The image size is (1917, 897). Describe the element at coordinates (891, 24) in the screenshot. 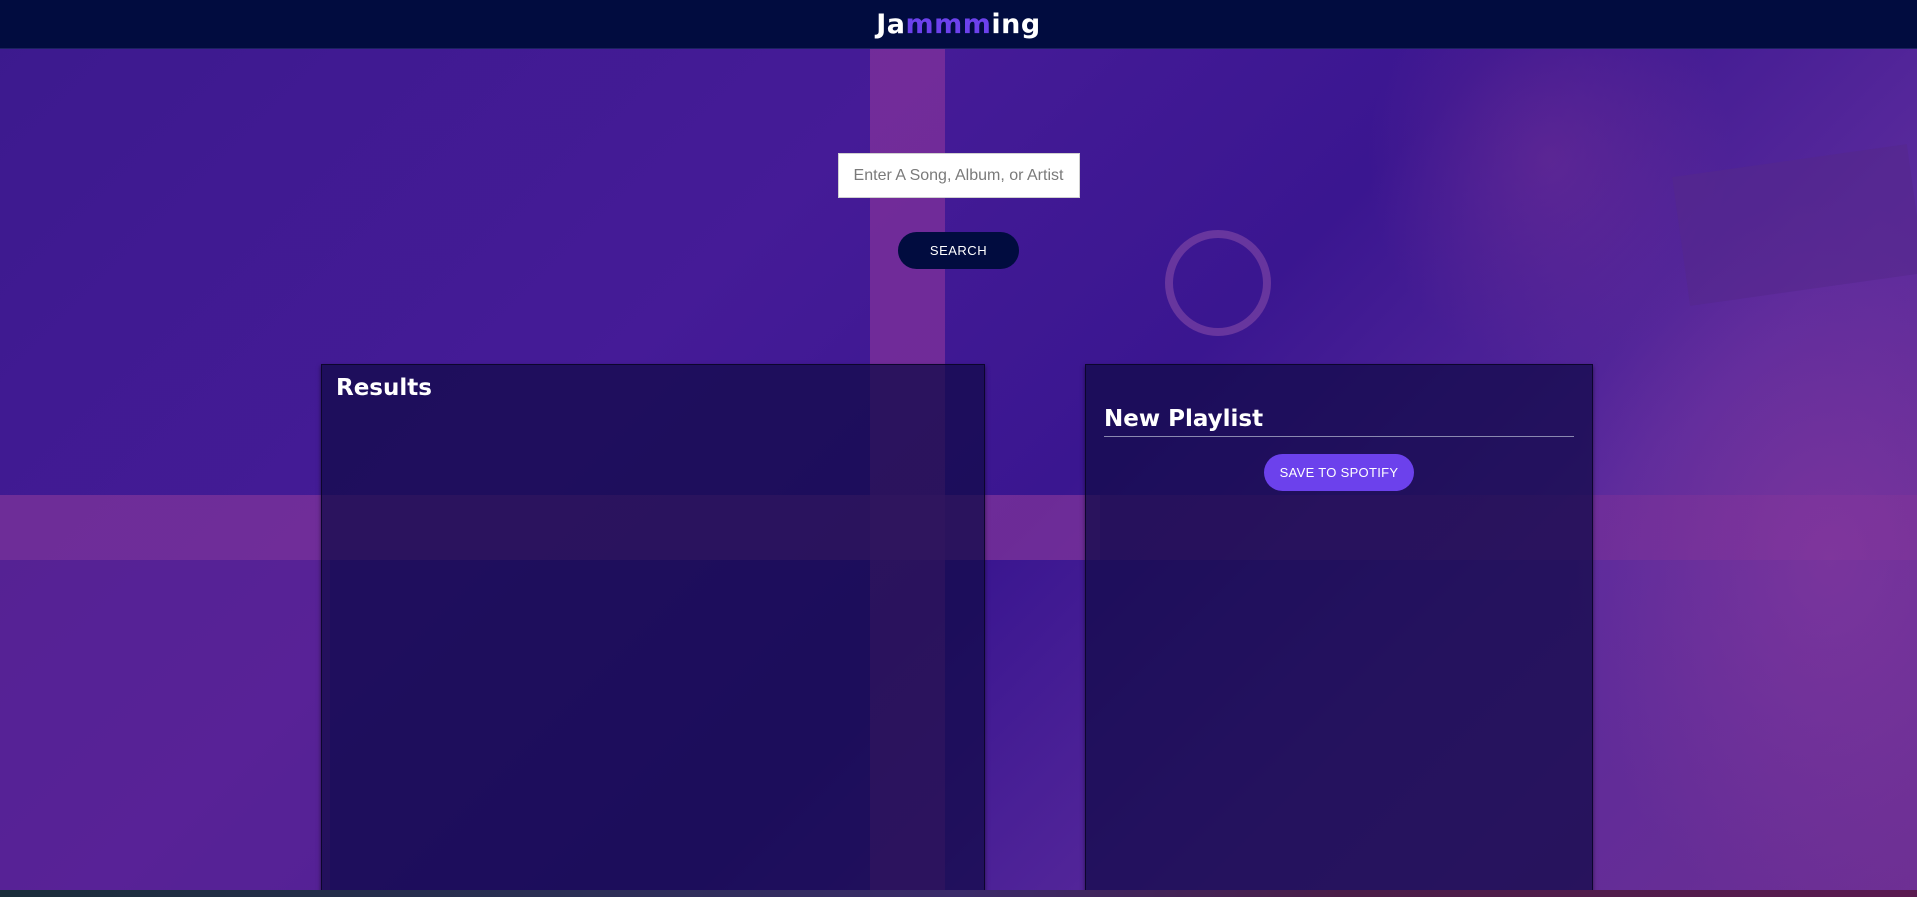

I see `logo-prefix: Ja` at that location.